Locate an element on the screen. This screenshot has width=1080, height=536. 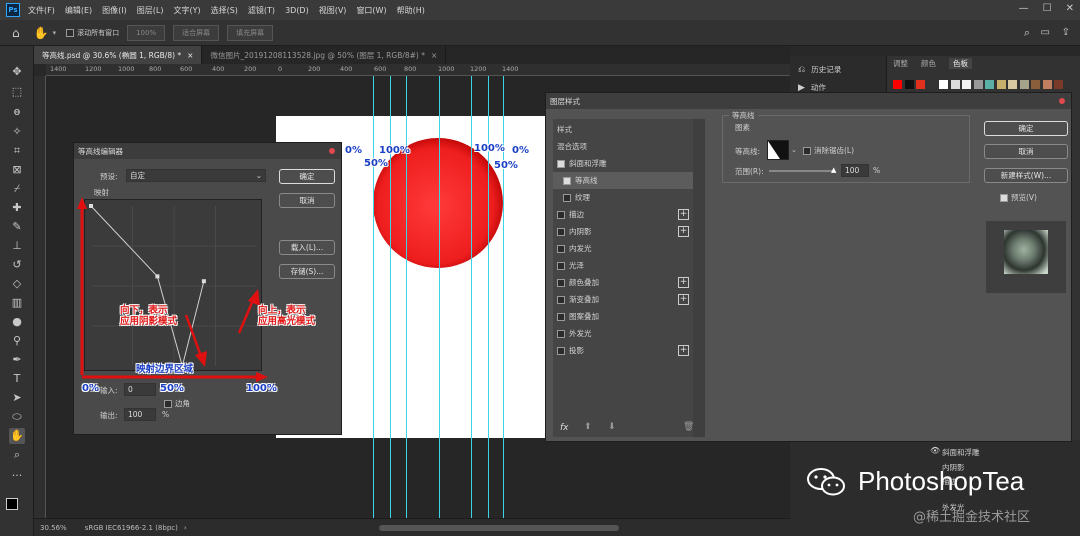
menu-edit: 编辑(E) is located at coordinates (78, 10).